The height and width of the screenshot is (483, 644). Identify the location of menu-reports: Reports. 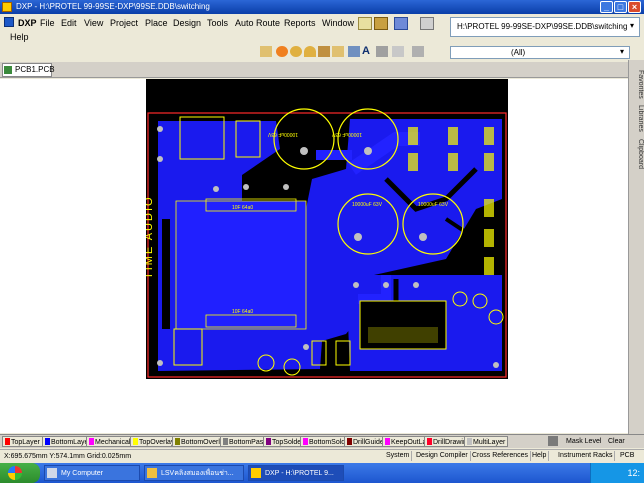
(300, 23).